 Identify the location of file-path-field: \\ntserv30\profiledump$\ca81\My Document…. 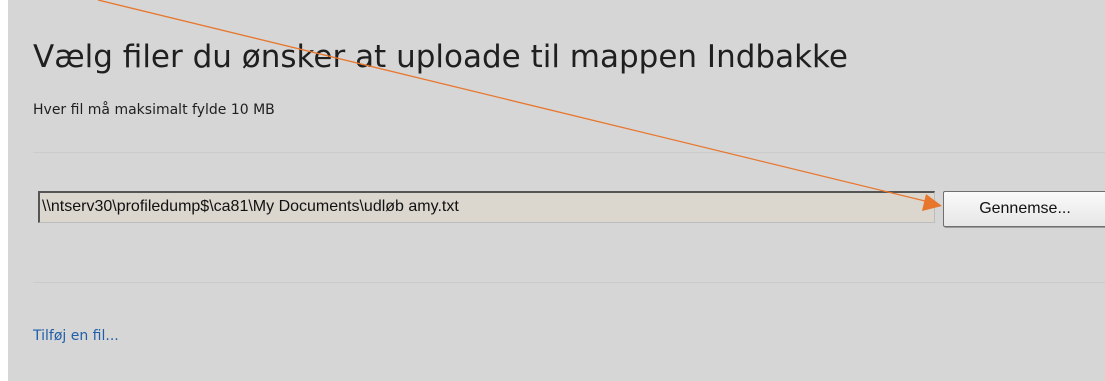
(486, 207).